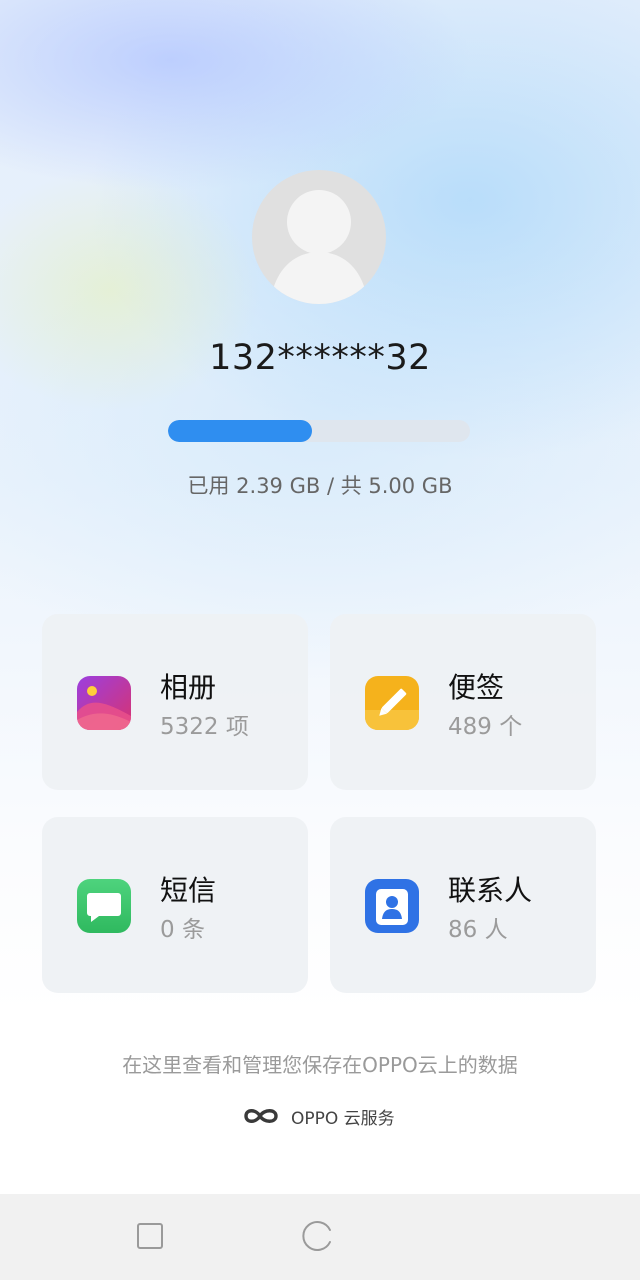  I want to click on gallery-card: 相册 5322 项, so click(175, 702).